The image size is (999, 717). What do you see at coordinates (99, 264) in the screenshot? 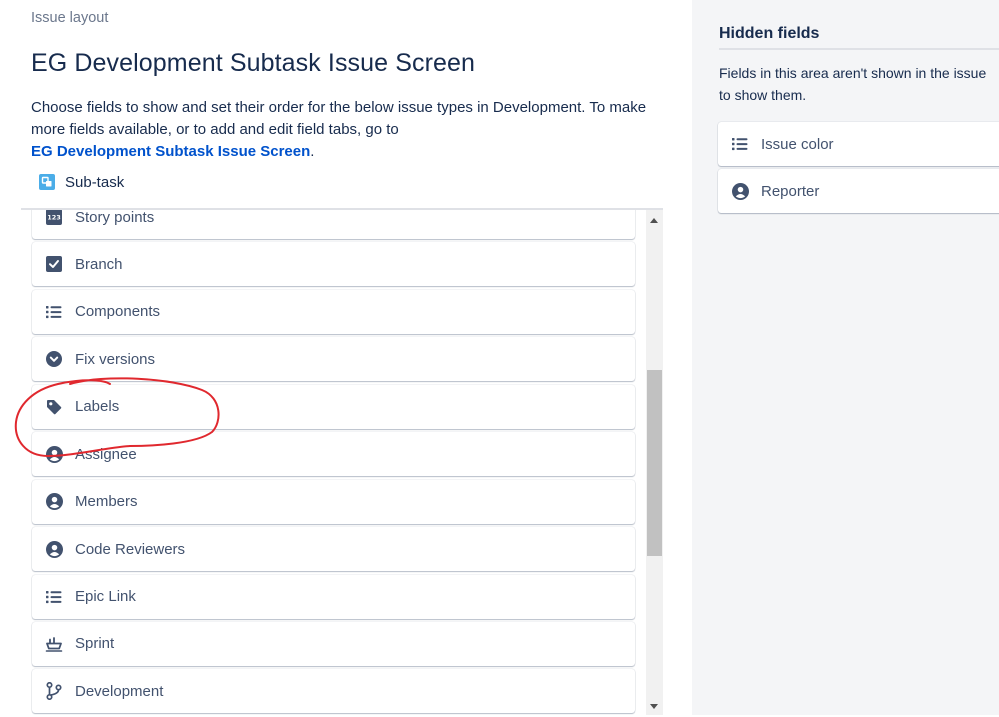
I see `field-label: Branch` at bounding box center [99, 264].